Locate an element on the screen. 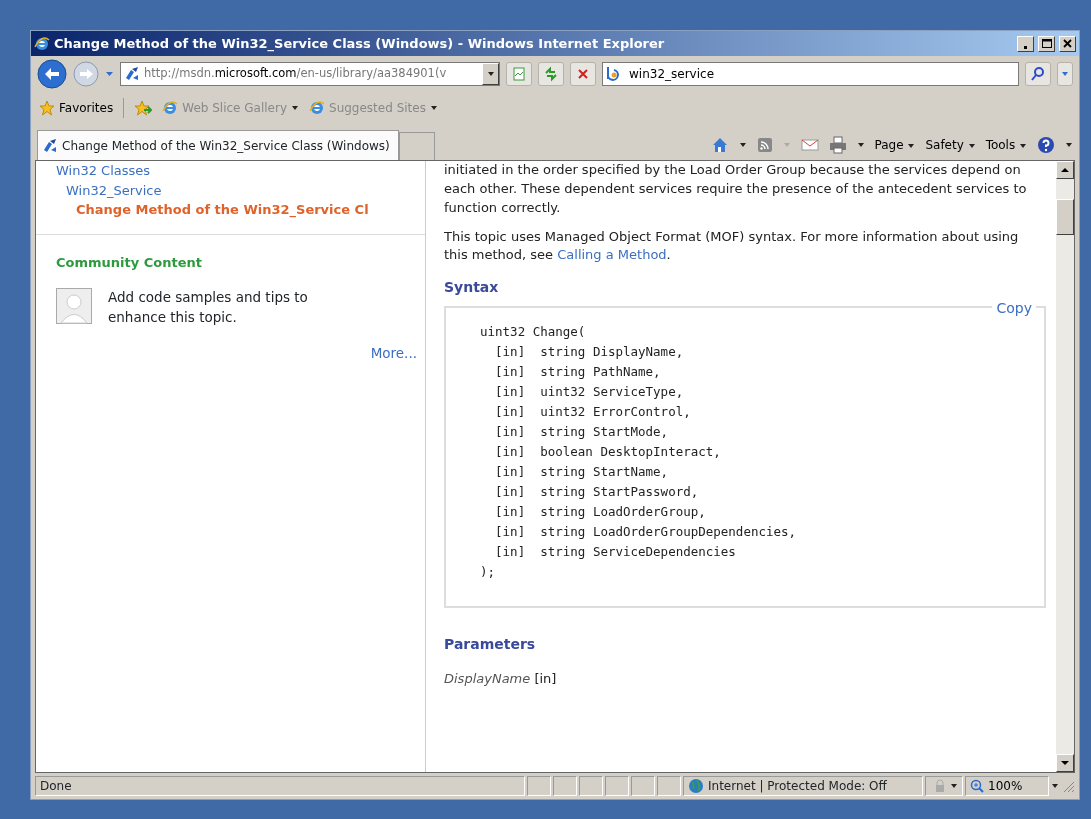  minimize-button is located at coordinates (1025, 43).